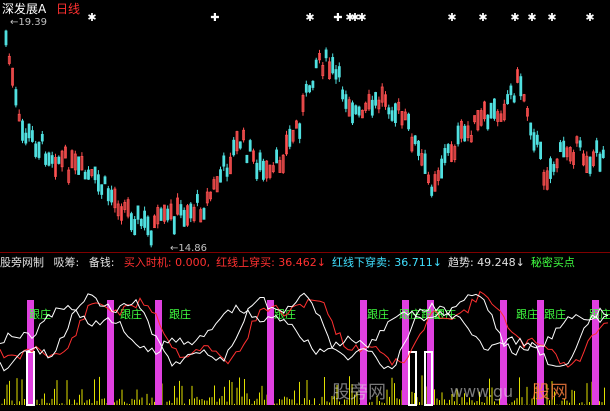 This screenshot has height=411, width=610. Describe the element at coordinates (550, 392) in the screenshot. I see `watermark-right: 股网` at that location.